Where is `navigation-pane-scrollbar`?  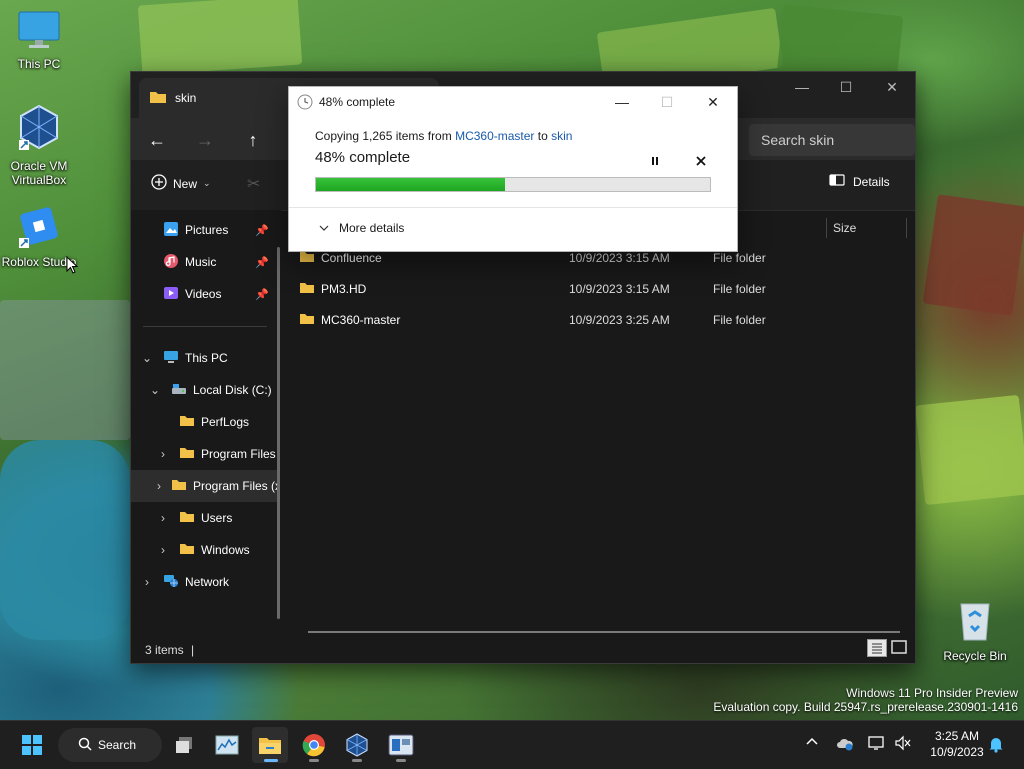
navigation-pane-scrollbar is located at coordinates (278, 433).